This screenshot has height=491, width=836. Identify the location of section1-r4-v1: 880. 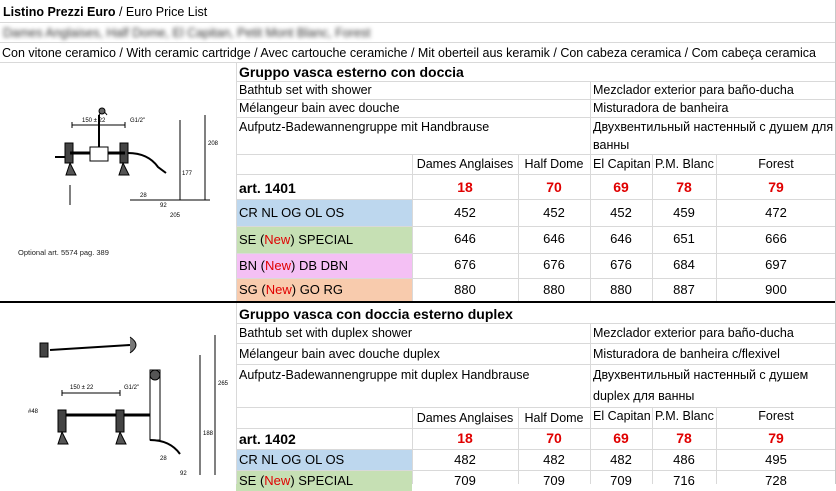
(465, 289).